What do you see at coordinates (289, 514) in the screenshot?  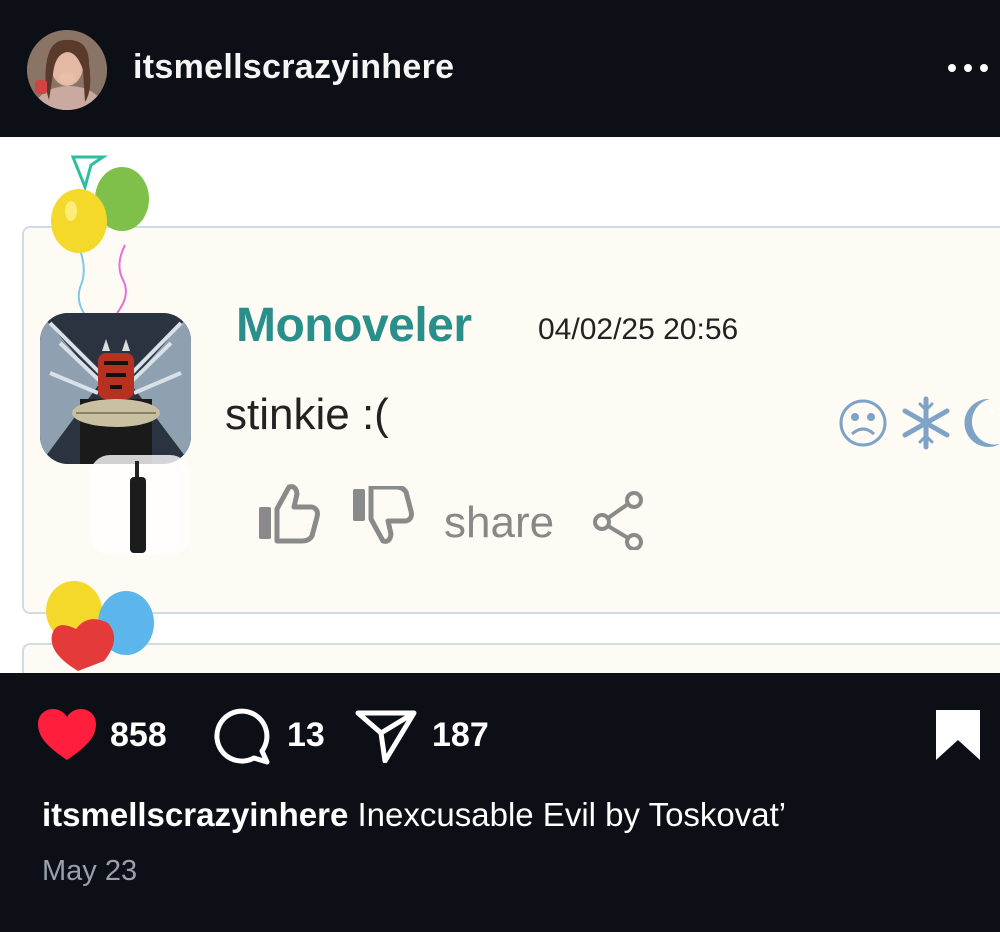 I see `thumbs-up-icon` at bounding box center [289, 514].